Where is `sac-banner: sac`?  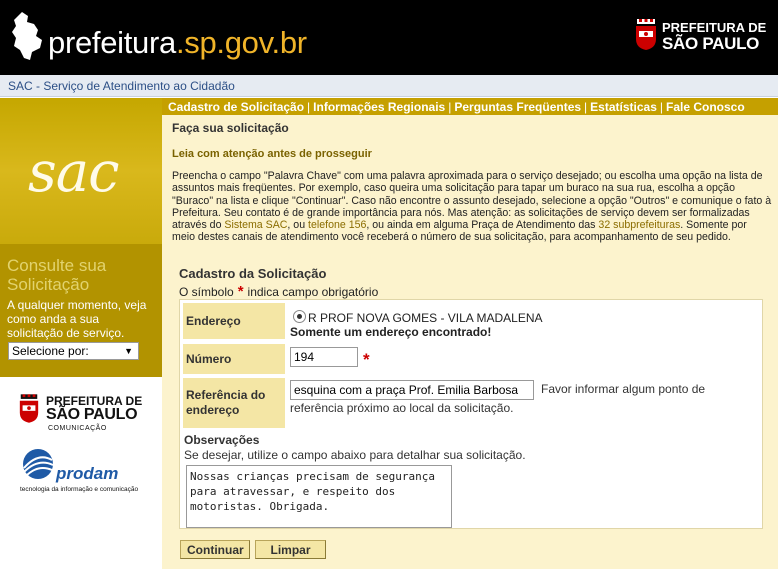
sac-banner: sac is located at coordinates (81, 171).